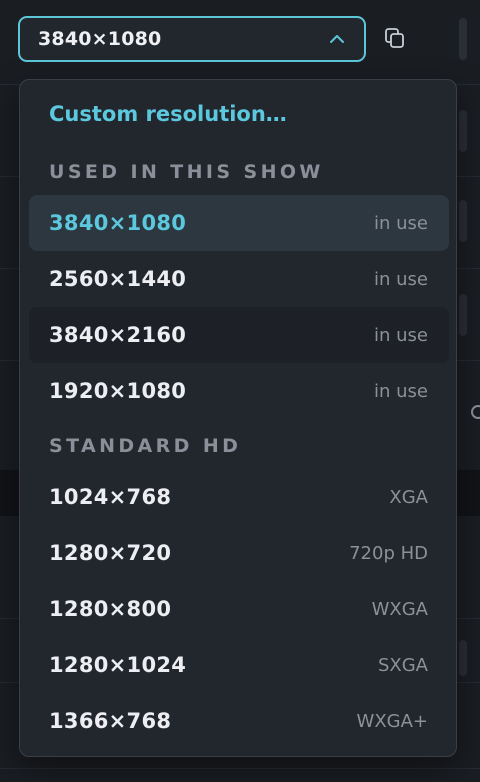 This screenshot has width=480, height=782. What do you see at coordinates (110, 553) in the screenshot?
I see `option-label: 1280×720` at bounding box center [110, 553].